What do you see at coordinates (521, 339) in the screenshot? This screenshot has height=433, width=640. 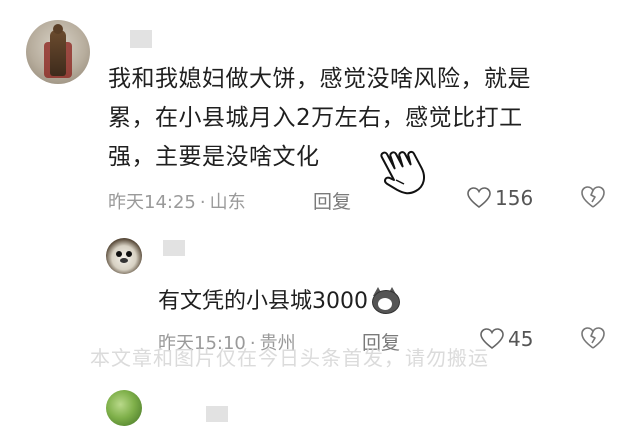 I see `reply-like-count: 45` at bounding box center [521, 339].